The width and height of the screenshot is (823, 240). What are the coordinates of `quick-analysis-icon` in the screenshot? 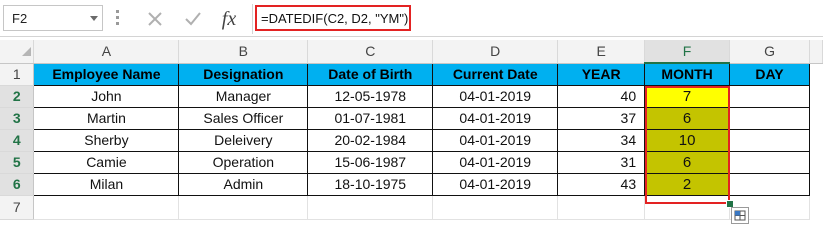 It's located at (740, 215).